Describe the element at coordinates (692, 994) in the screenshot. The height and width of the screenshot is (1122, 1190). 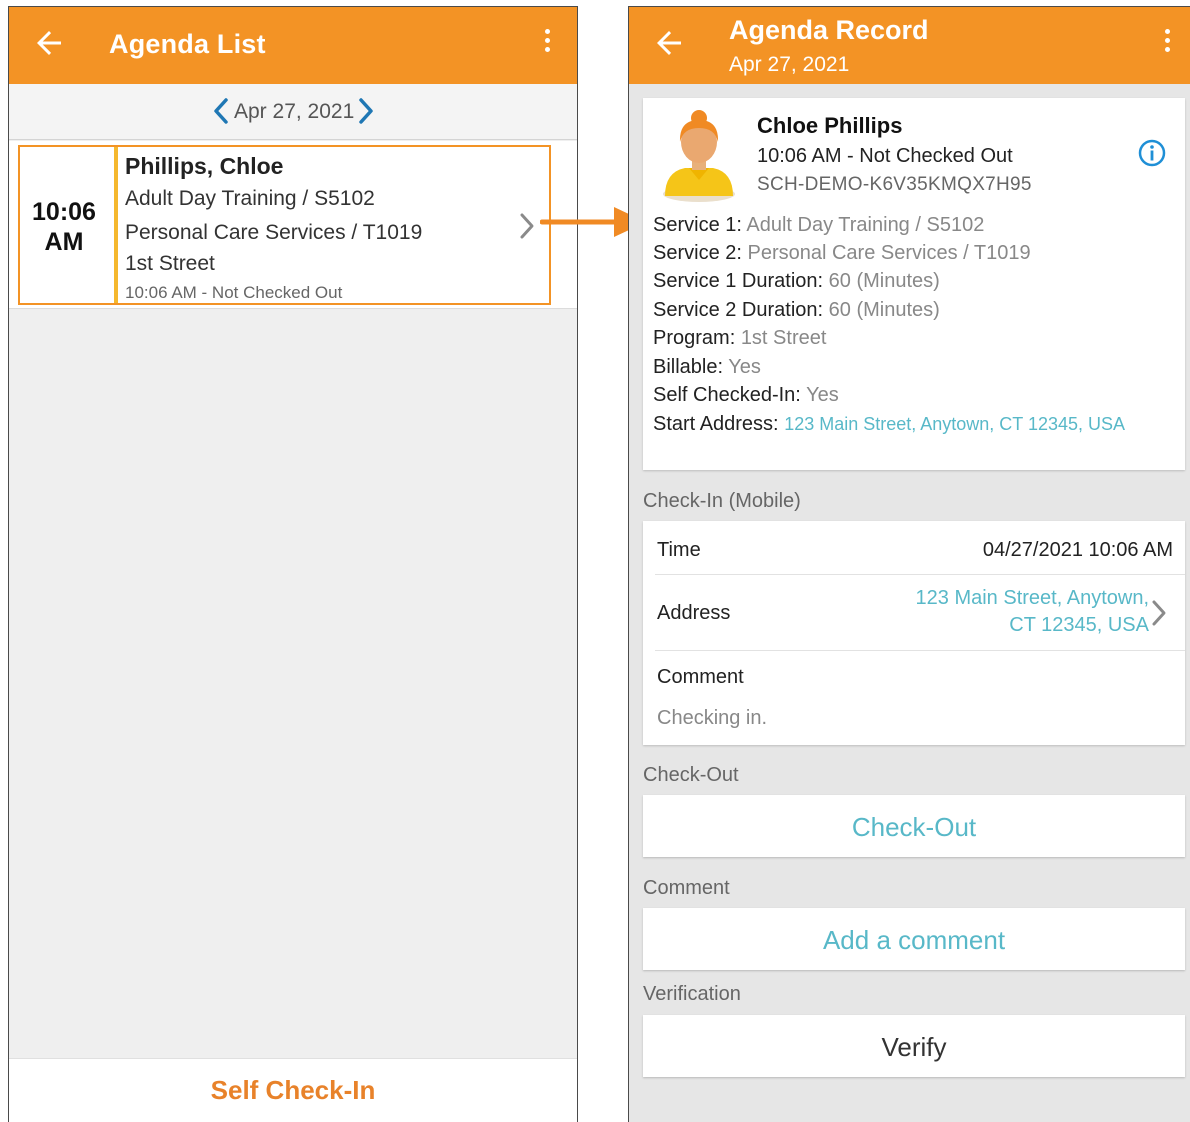
I see `verification-section-label: Verification` at that location.